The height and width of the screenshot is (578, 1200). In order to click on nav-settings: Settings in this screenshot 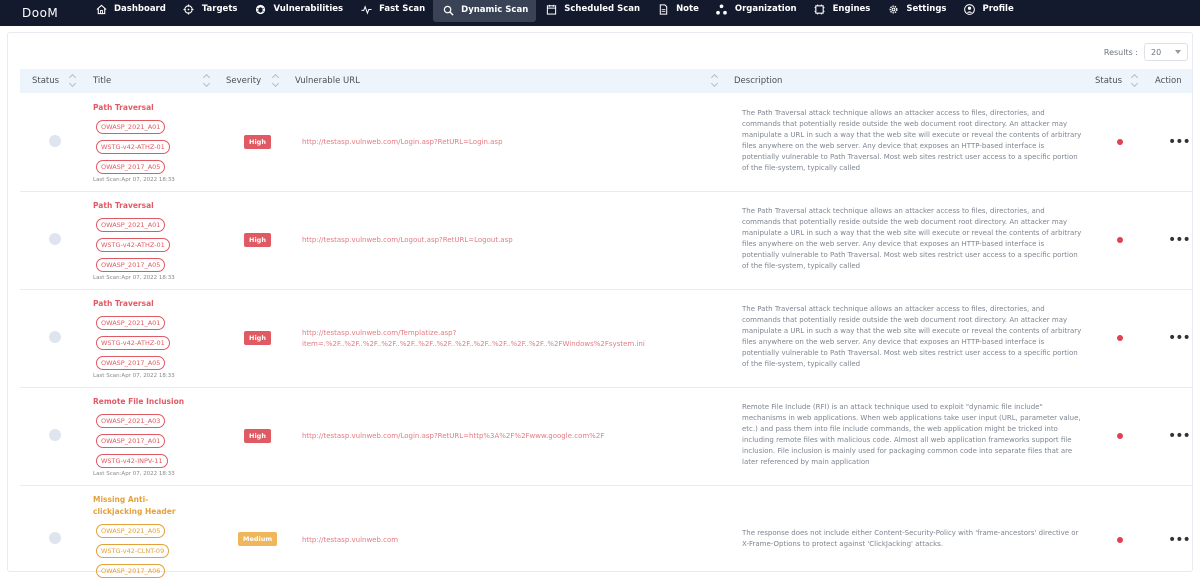, I will do `click(916, 10)`.